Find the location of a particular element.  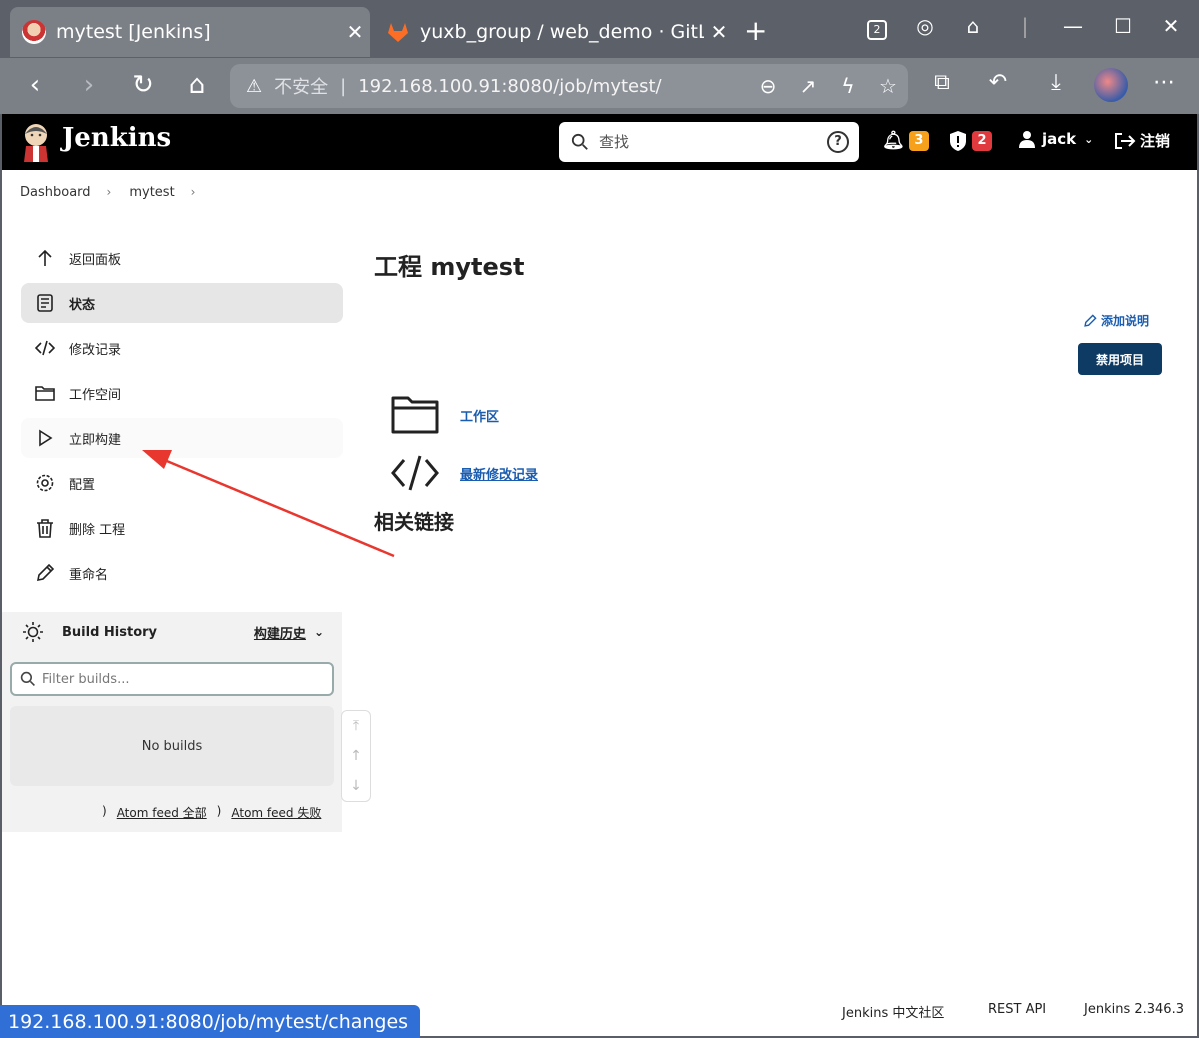

breadcrumb-dashboard: Dashboard is located at coordinates (55, 192).